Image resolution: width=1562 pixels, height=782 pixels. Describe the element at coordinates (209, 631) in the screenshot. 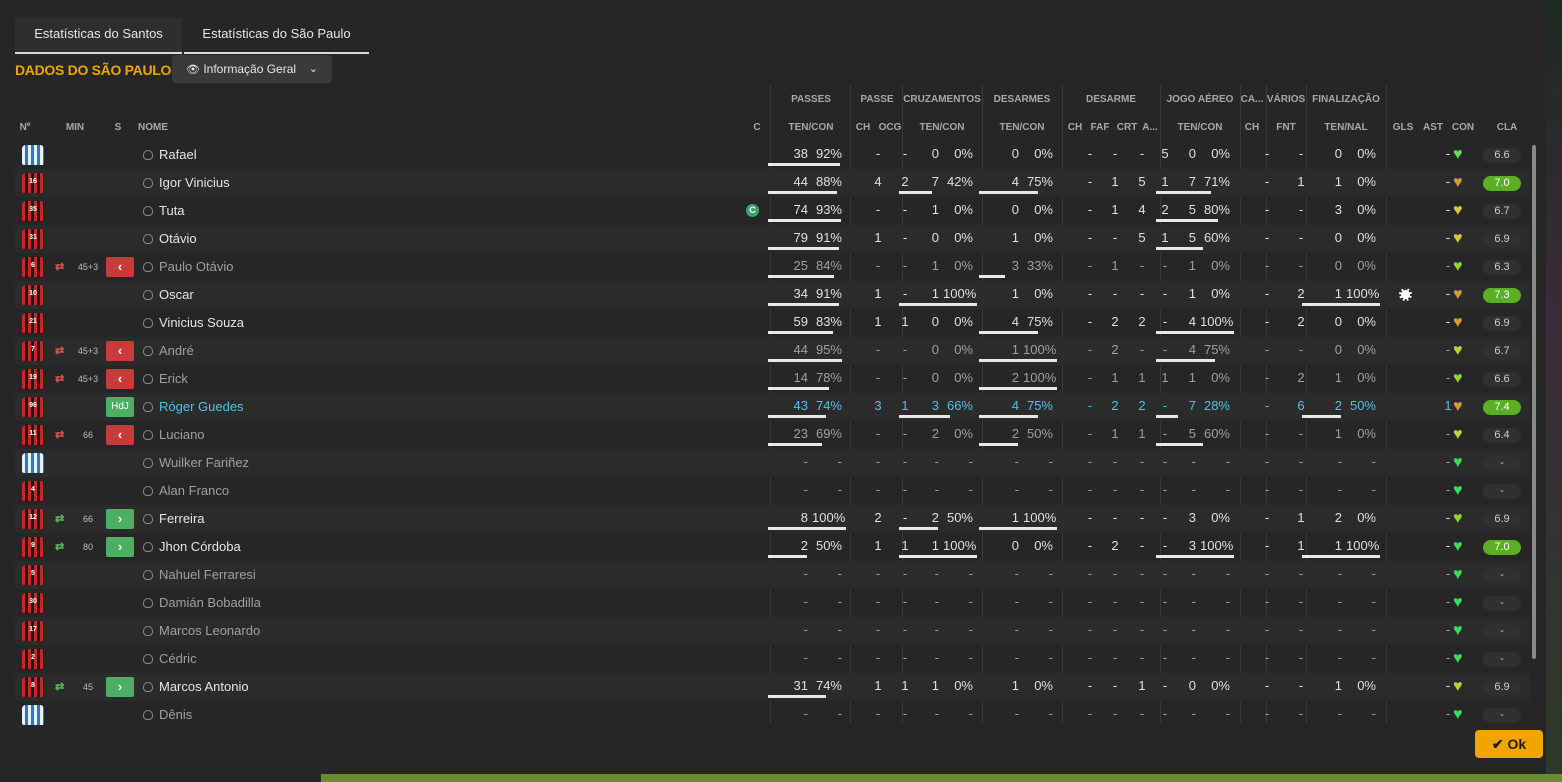

I see `player-name: Marcos Leonardo` at that location.